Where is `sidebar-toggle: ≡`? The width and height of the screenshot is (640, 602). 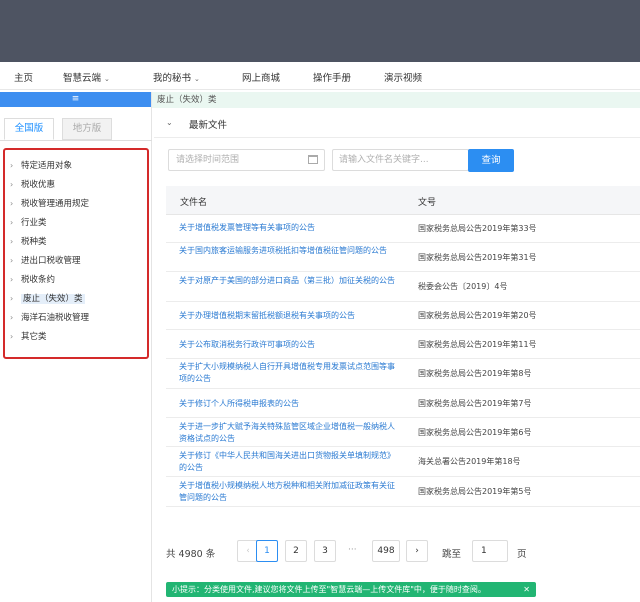
sidebar-toggle: ≡ is located at coordinates (75, 99).